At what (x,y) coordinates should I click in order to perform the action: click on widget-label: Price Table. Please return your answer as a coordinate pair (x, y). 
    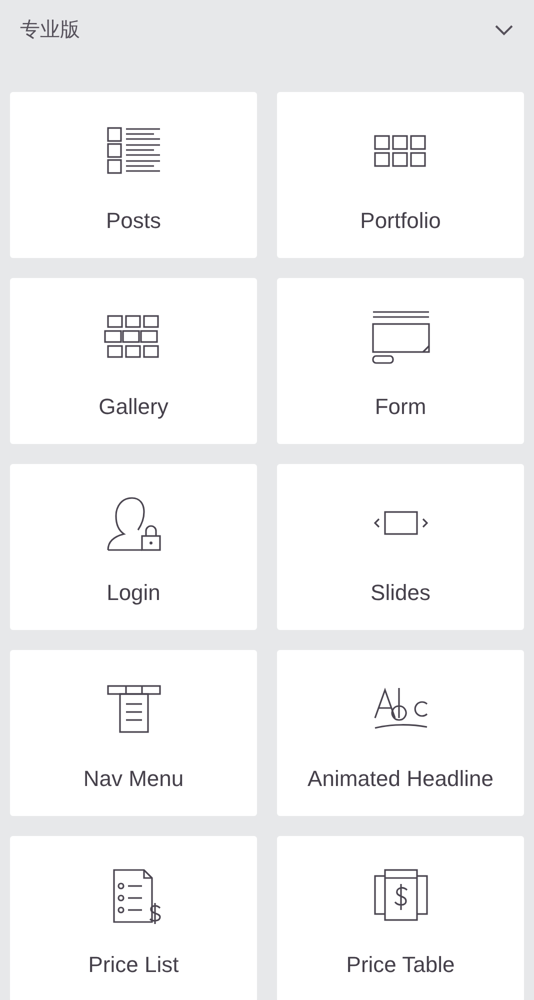
    Looking at the image, I should click on (400, 965).